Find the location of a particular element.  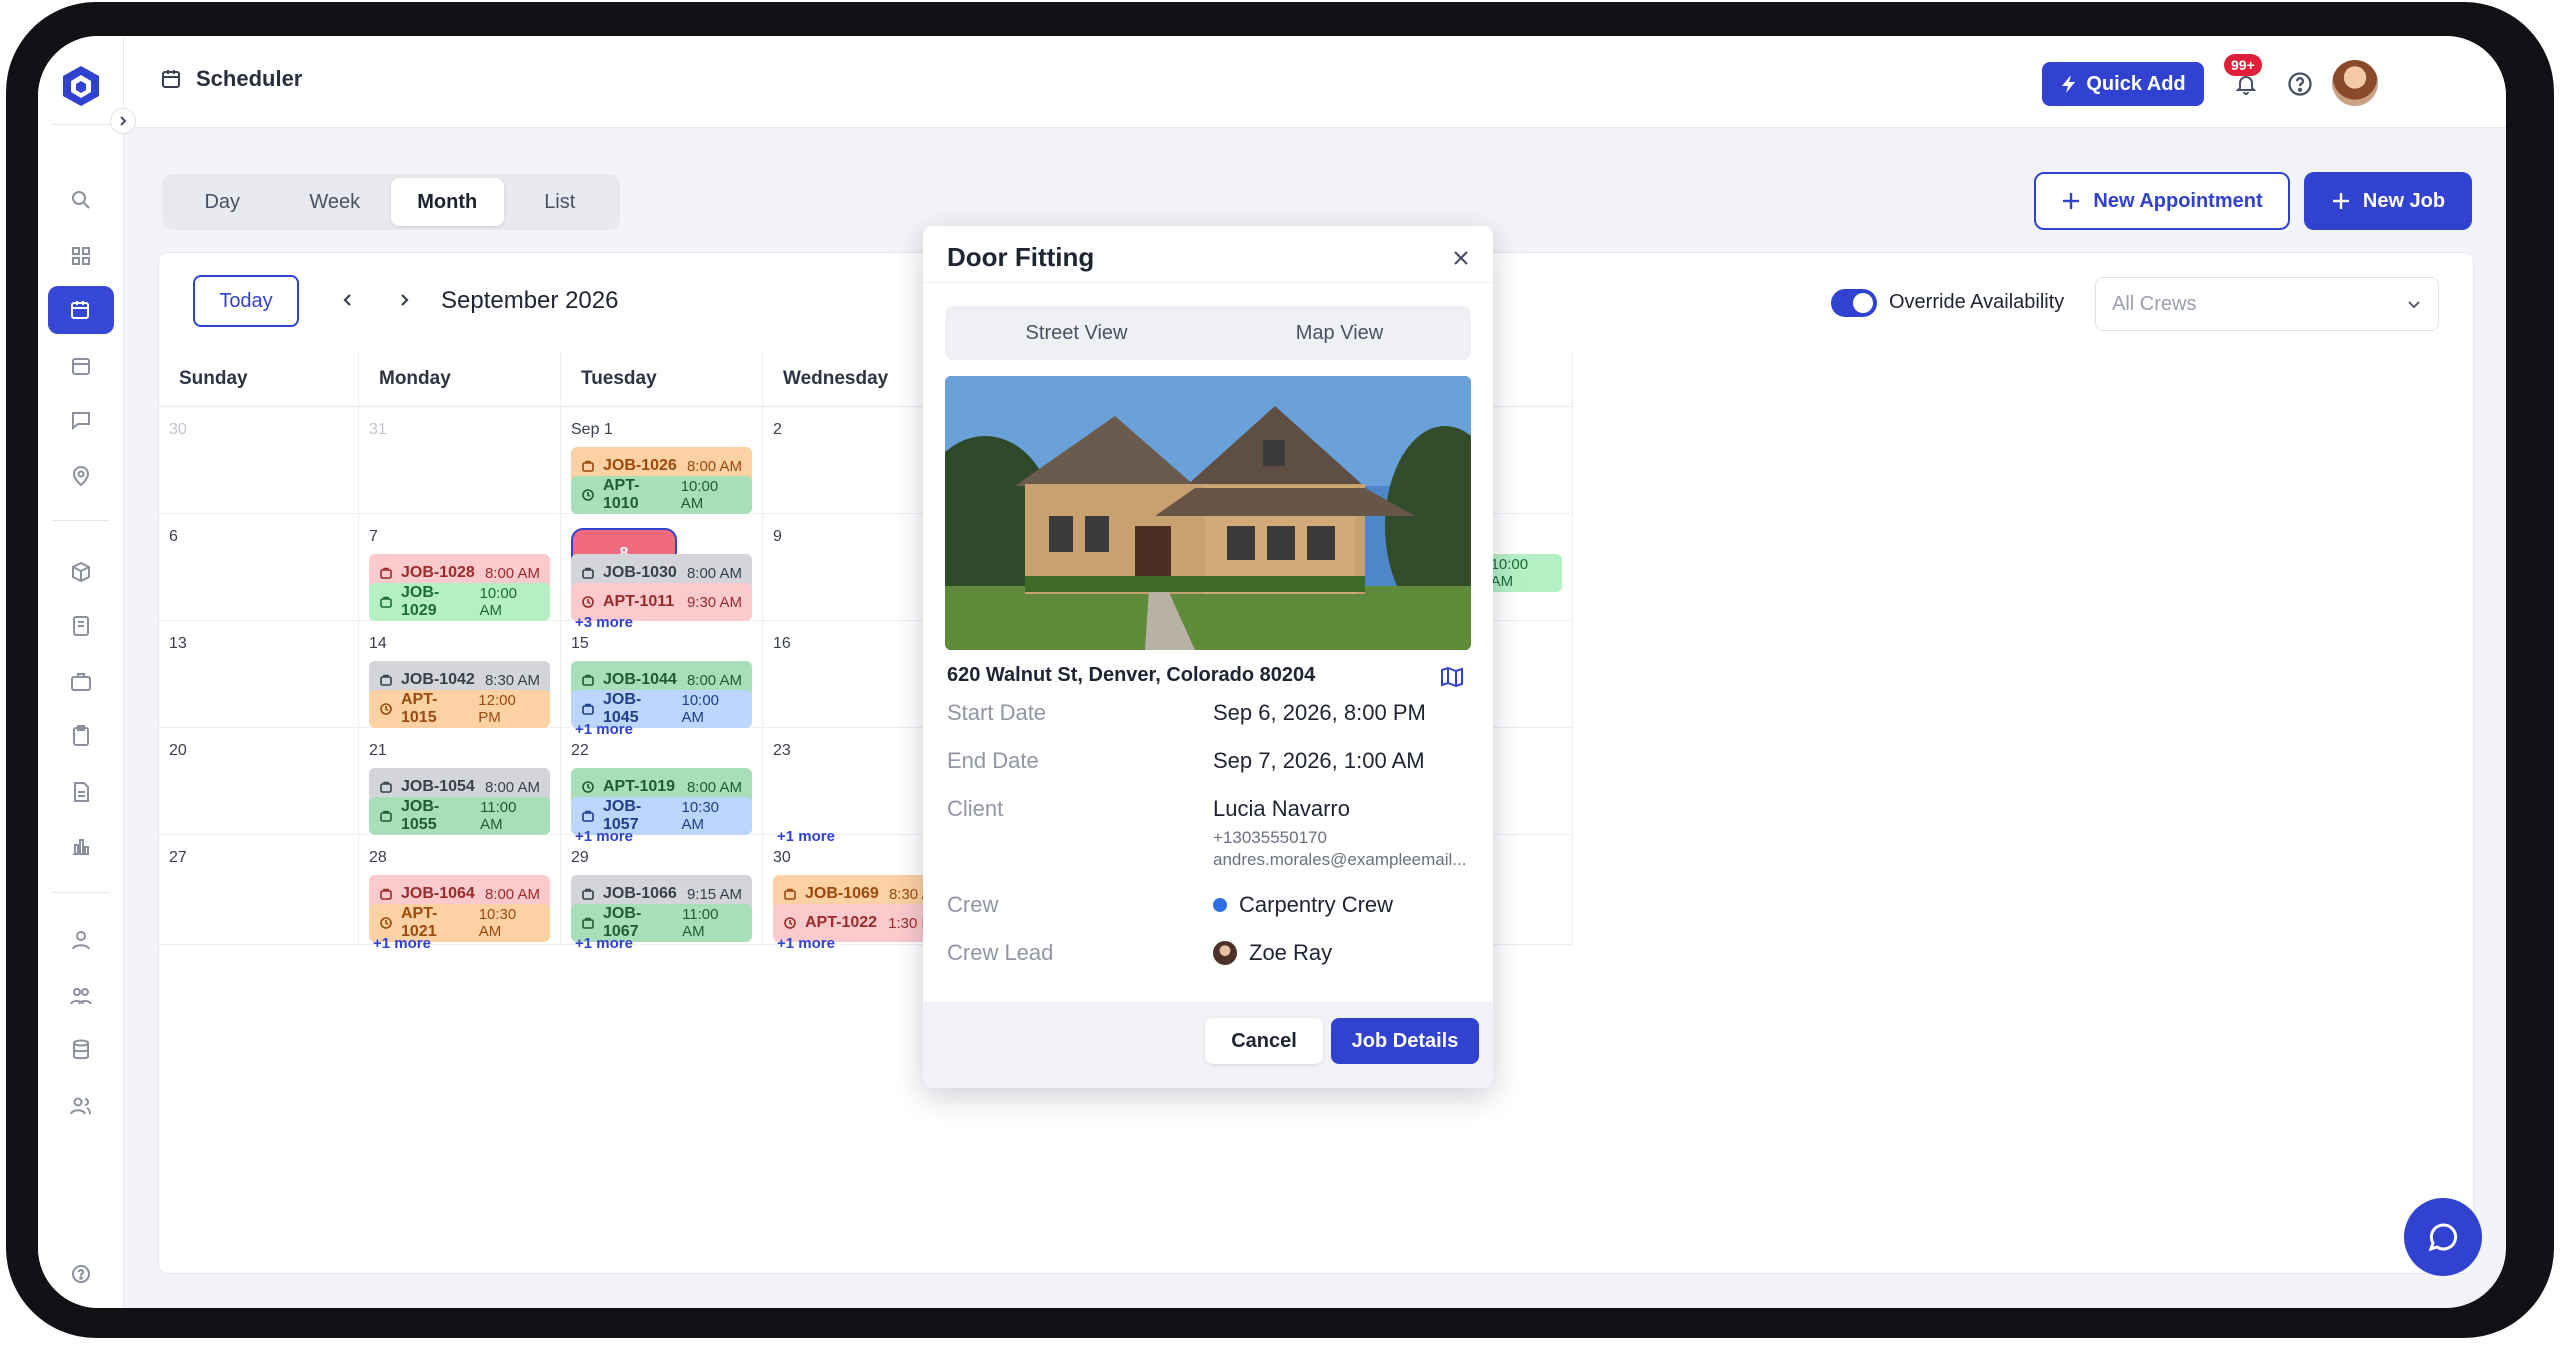

team-icon is located at coordinates (81, 996).